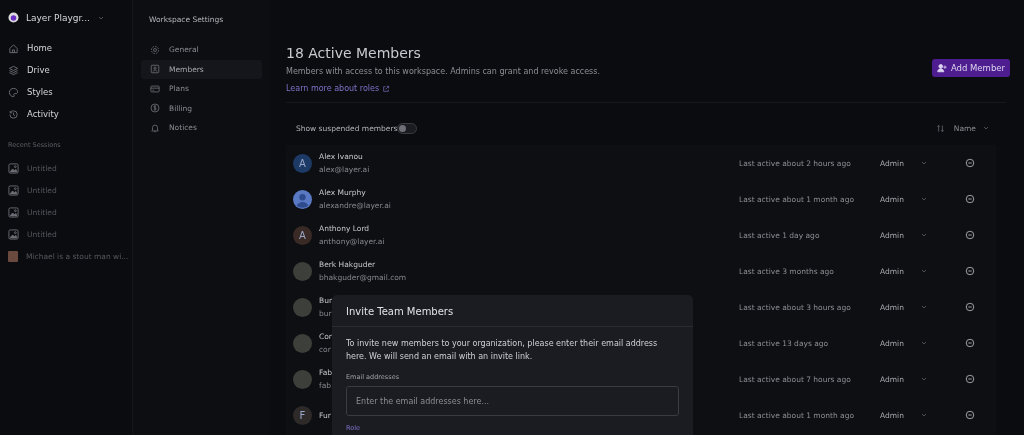 The width and height of the screenshot is (1024, 435). I want to click on nav-item: Styles, so click(66, 92).